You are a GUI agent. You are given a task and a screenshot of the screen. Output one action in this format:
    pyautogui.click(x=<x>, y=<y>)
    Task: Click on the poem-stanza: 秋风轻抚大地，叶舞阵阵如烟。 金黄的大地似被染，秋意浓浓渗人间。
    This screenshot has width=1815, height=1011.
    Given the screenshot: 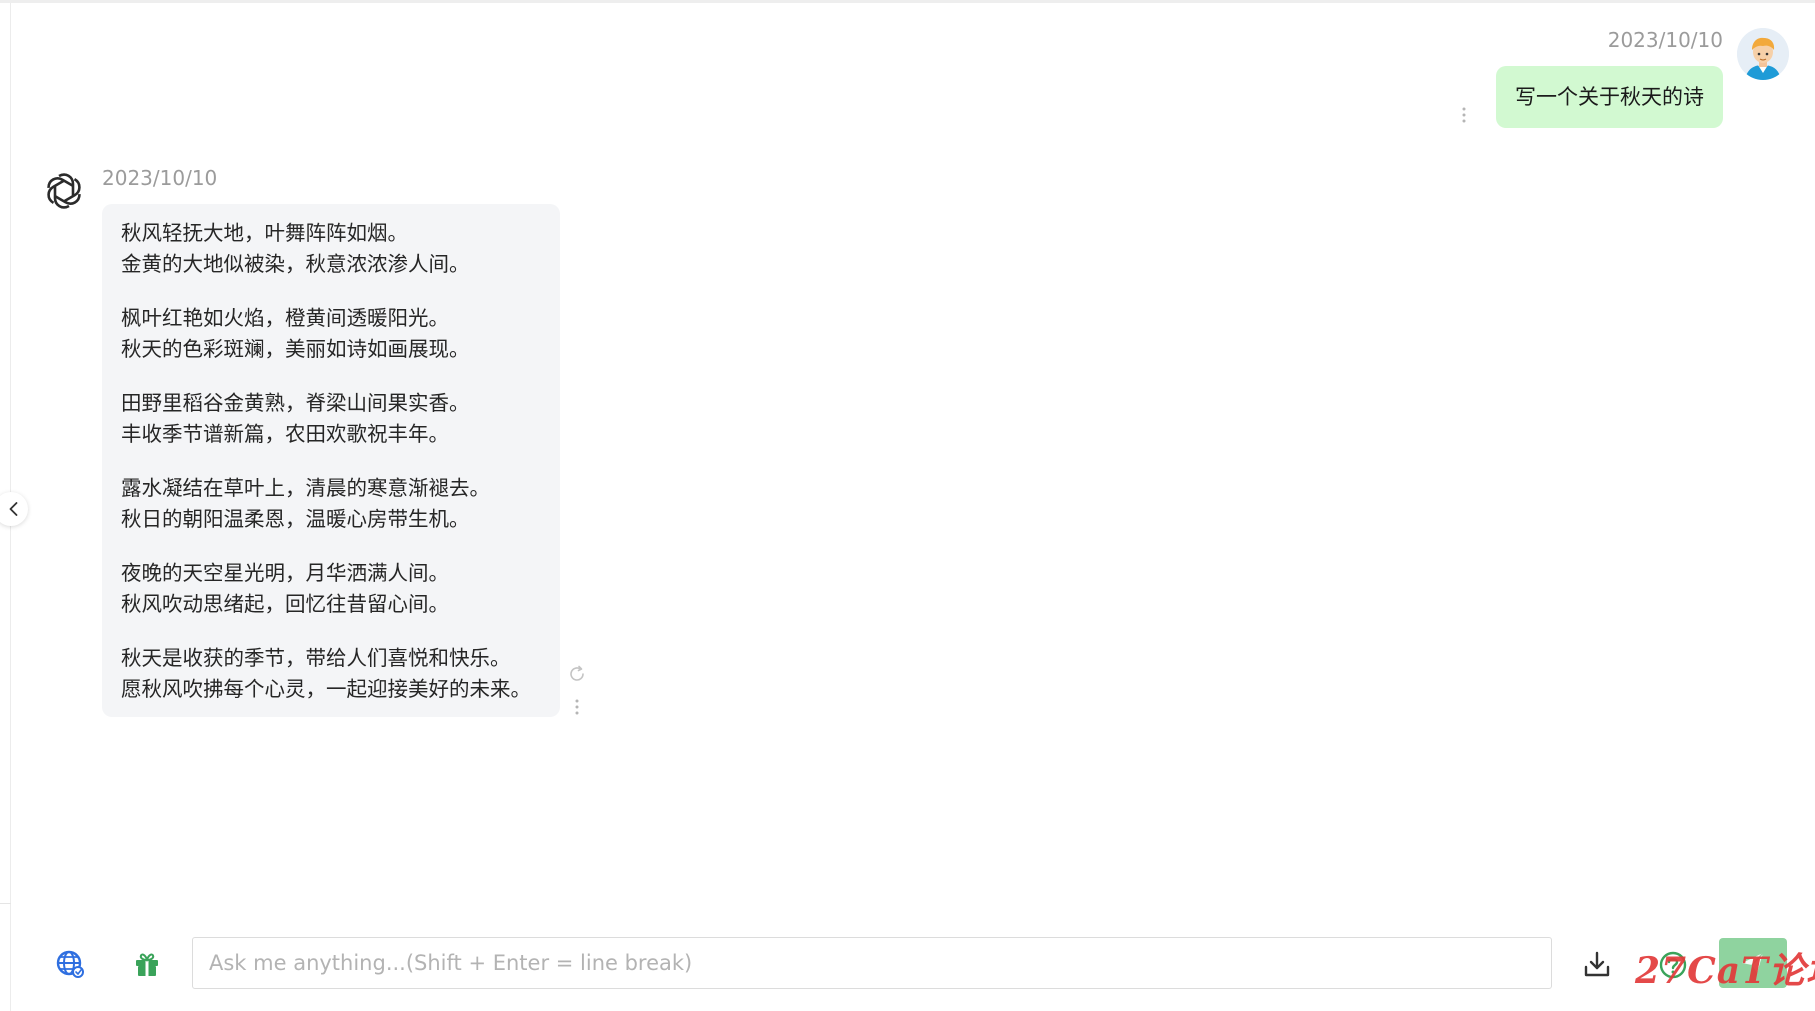 What is the action you would take?
    pyautogui.click(x=331, y=249)
    